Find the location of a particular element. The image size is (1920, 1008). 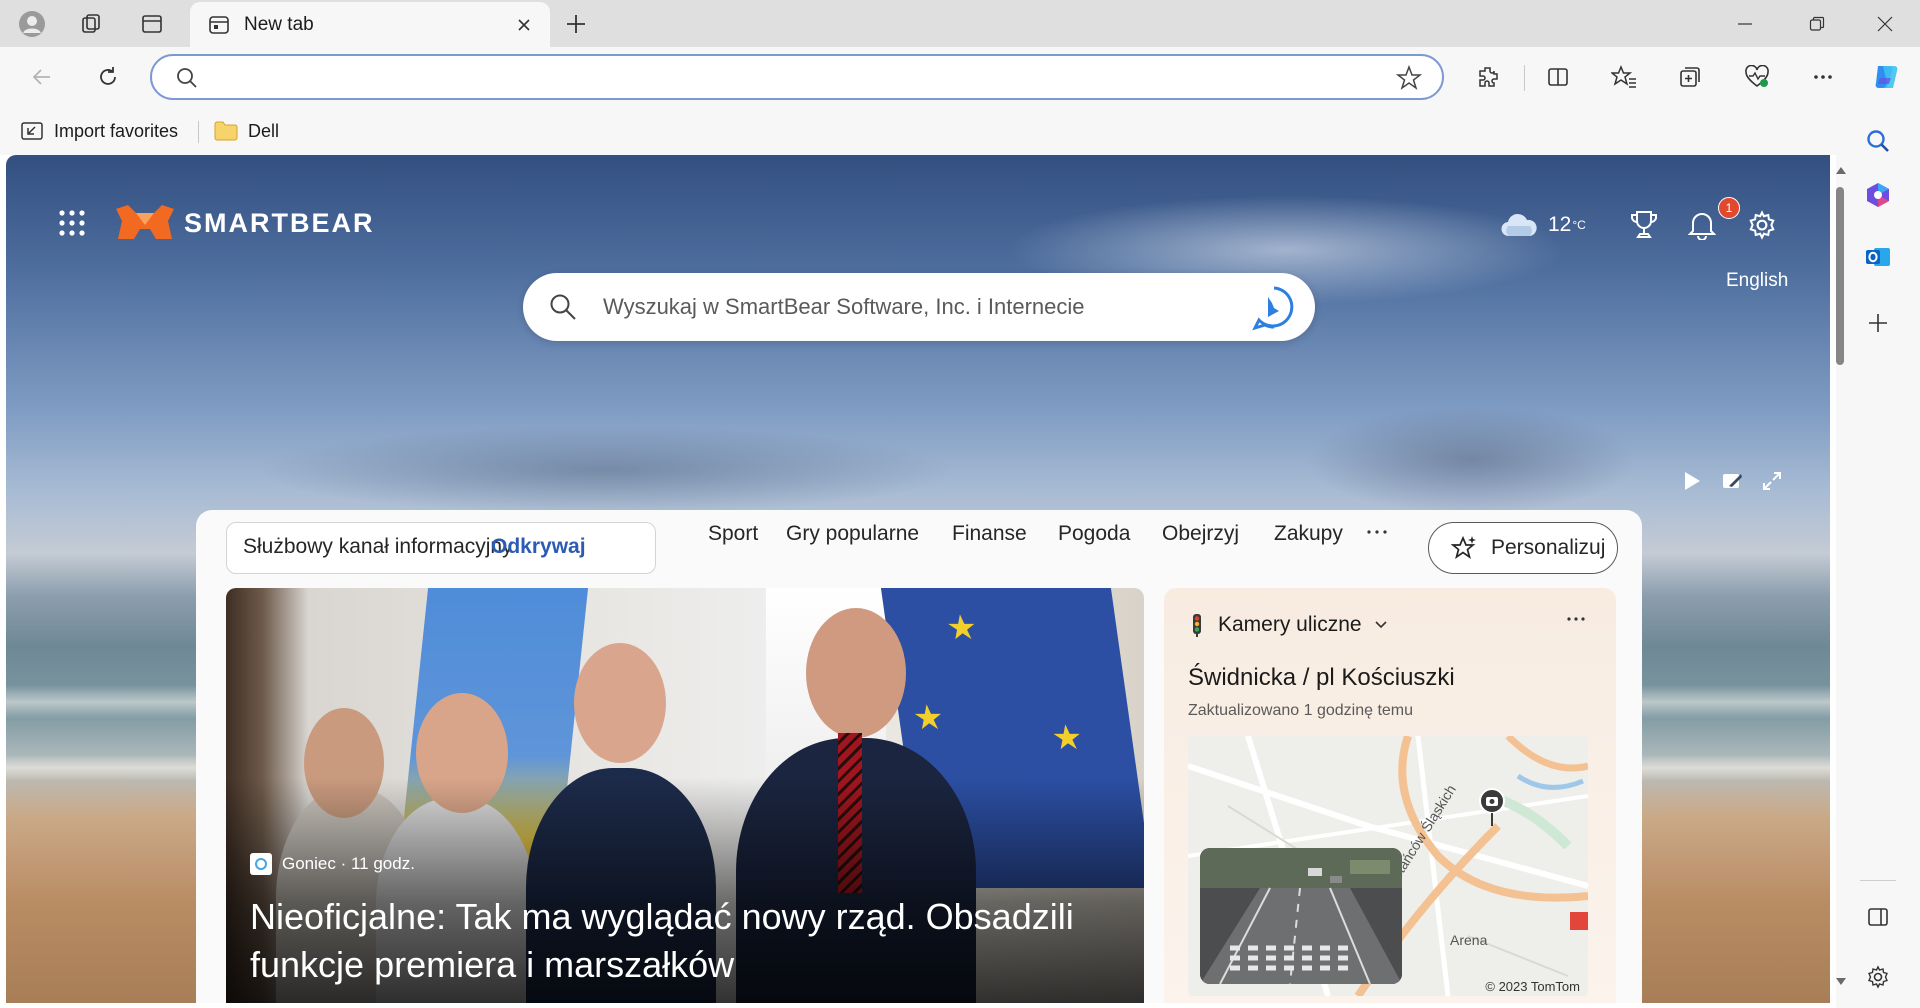

page-settings-button is located at coordinates (1762, 225).